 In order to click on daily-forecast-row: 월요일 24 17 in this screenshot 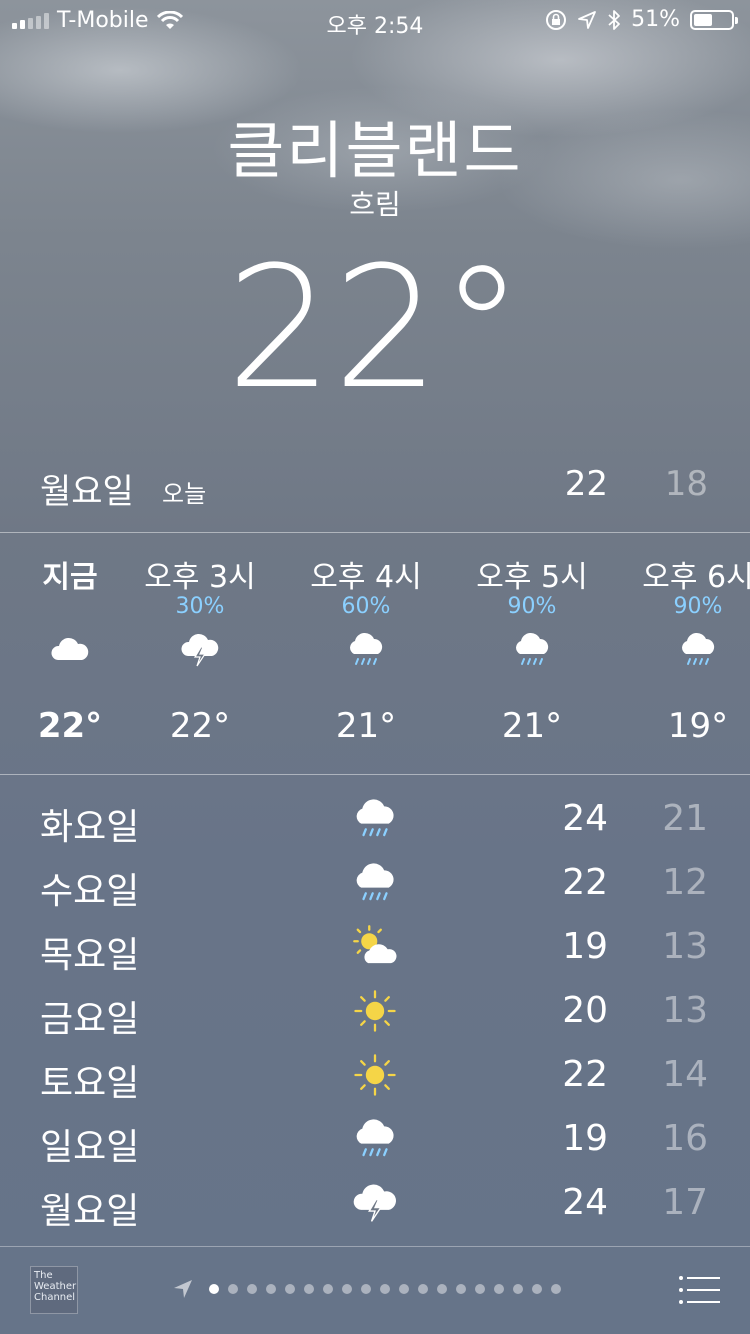, I will do `click(375, 1200)`.